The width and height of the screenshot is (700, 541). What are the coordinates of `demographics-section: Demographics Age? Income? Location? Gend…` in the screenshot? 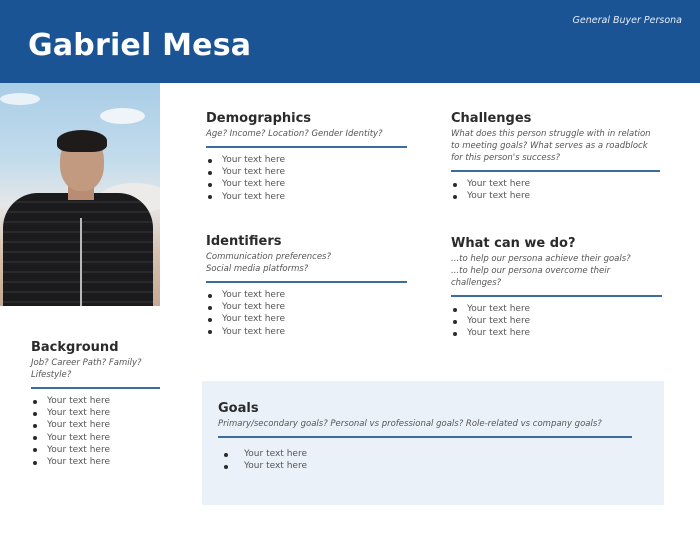 It's located at (306, 157).